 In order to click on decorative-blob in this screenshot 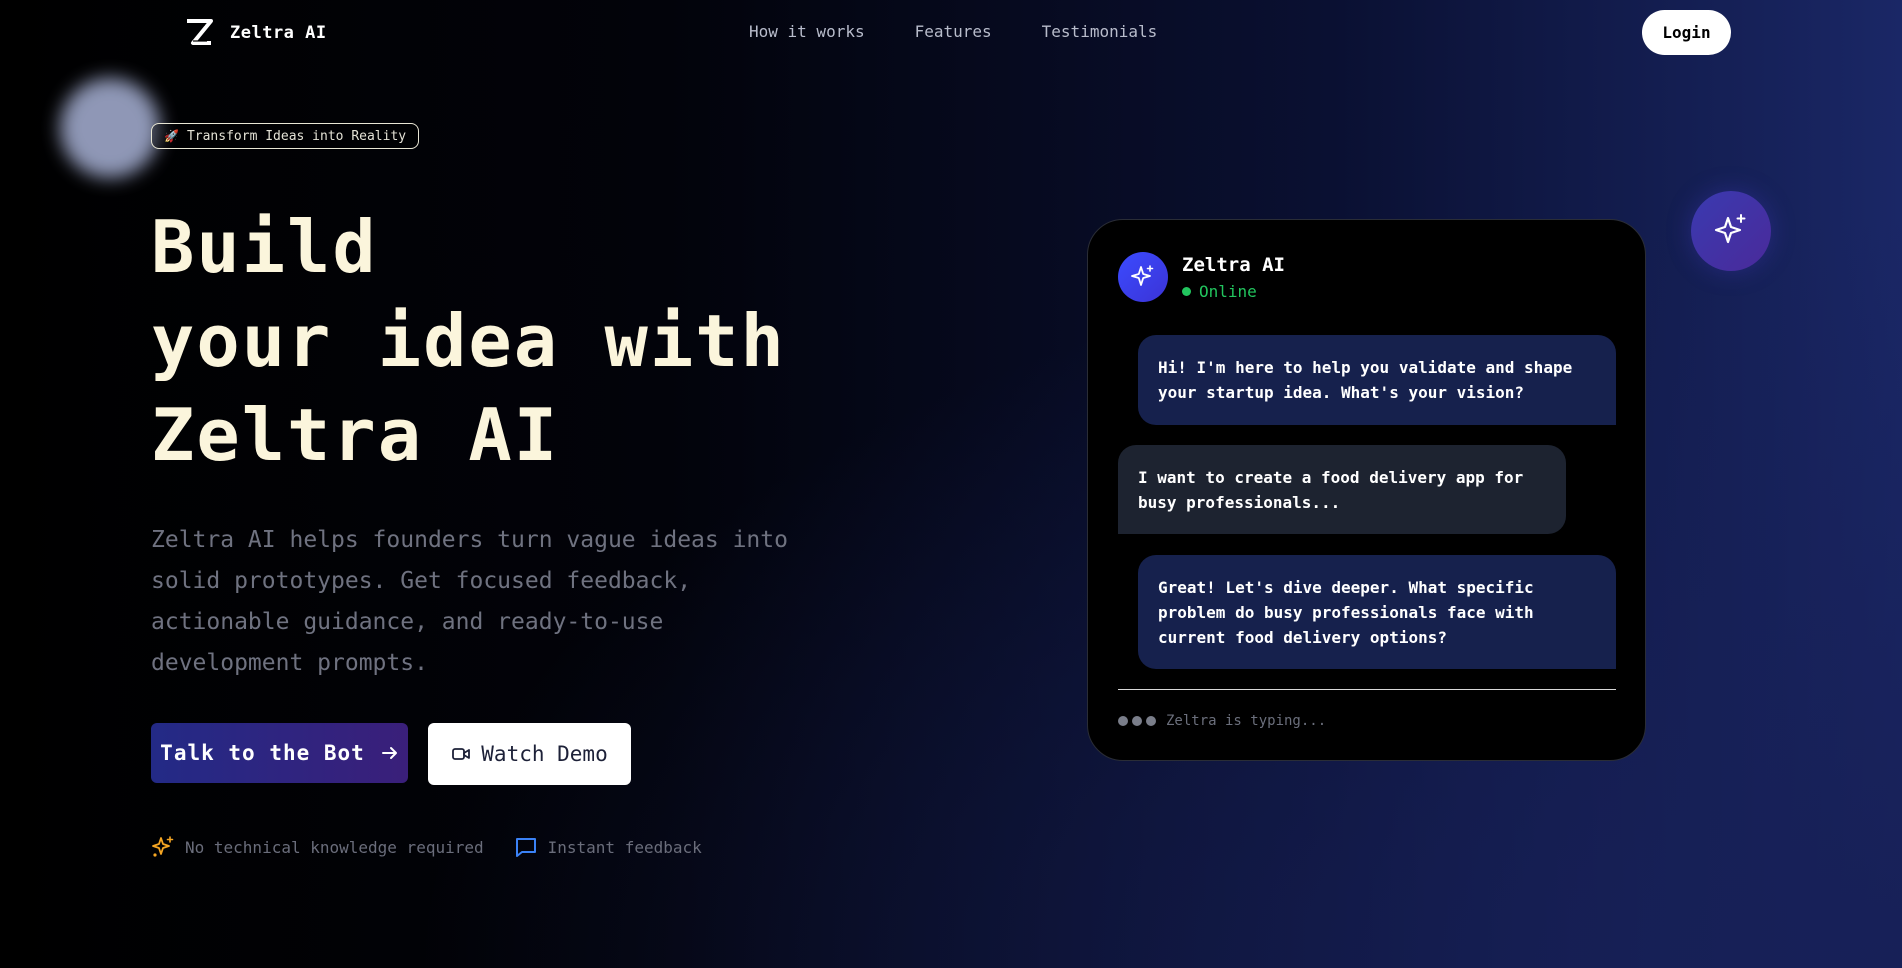, I will do `click(110, 128)`.